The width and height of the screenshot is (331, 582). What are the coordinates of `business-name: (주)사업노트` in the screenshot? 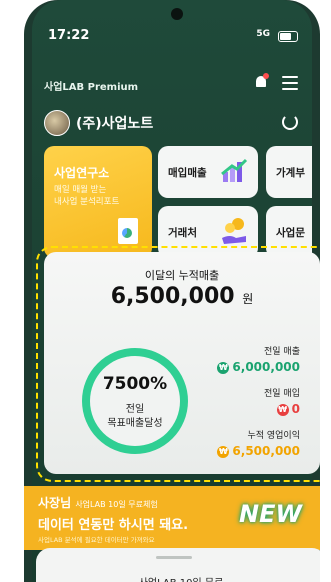 It's located at (115, 124).